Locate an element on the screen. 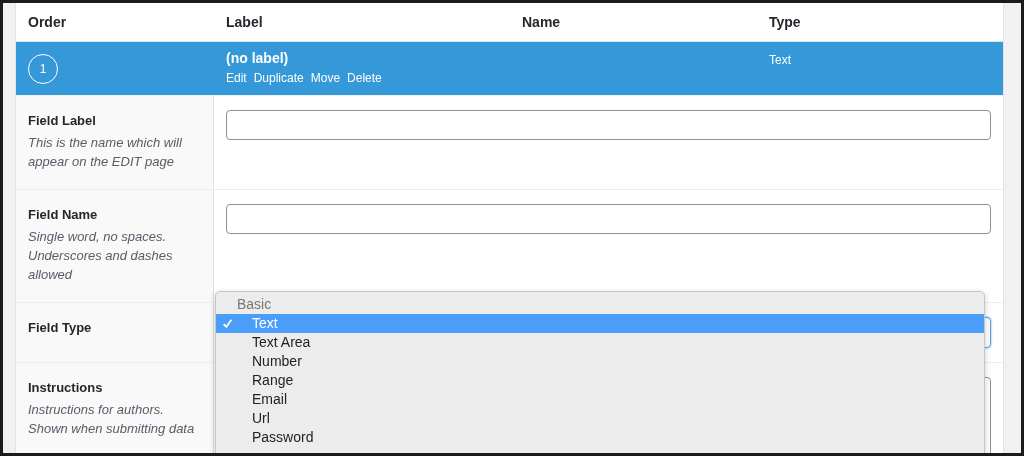  setting-label: Field Label is located at coordinates (62, 121).